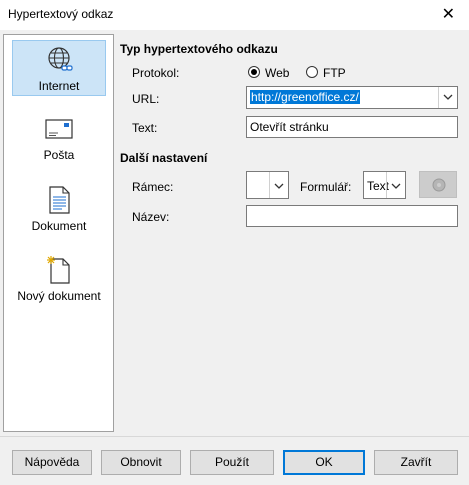 The height and width of the screenshot is (485, 469). I want to click on events-button, so click(438, 184).